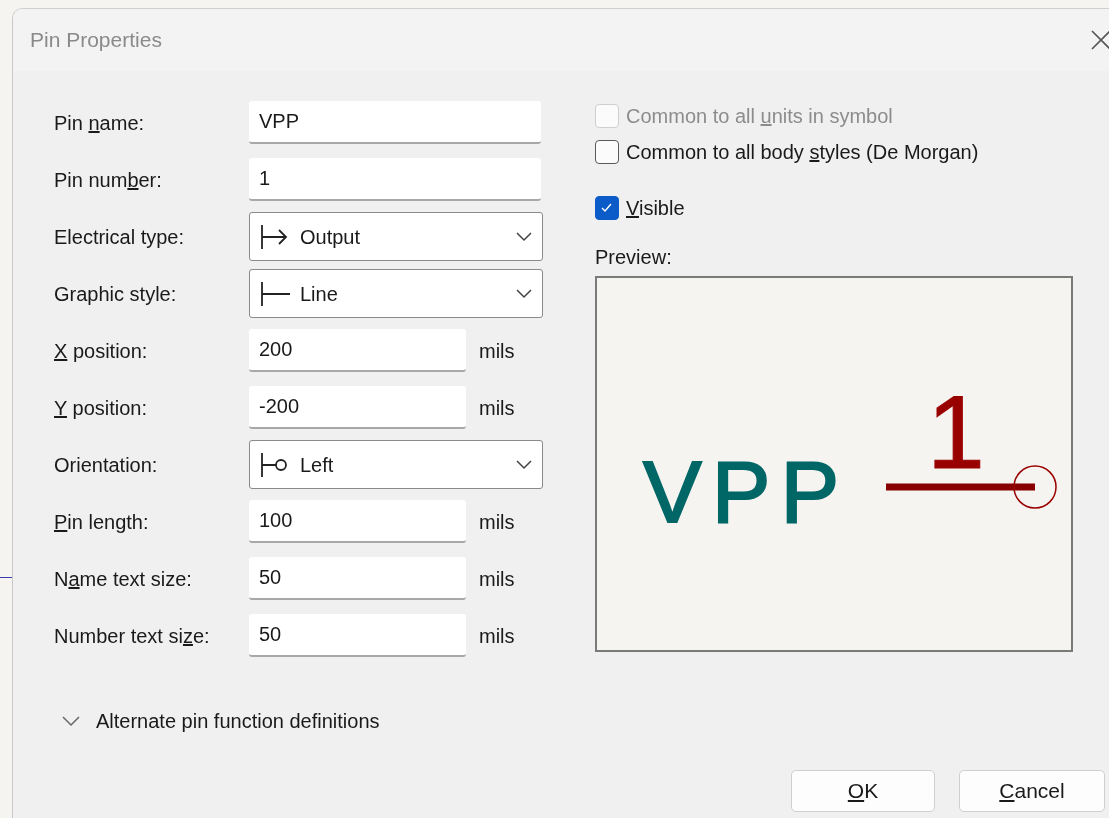 The width and height of the screenshot is (1109, 818). I want to click on field-label: Orientation:, so click(106, 465).